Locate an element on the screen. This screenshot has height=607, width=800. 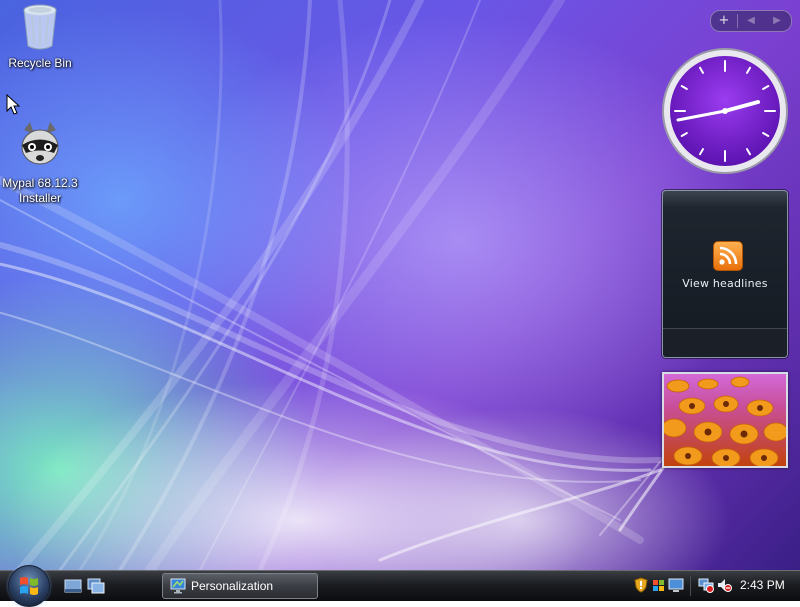
windows-update-icon is located at coordinates (659, 585).